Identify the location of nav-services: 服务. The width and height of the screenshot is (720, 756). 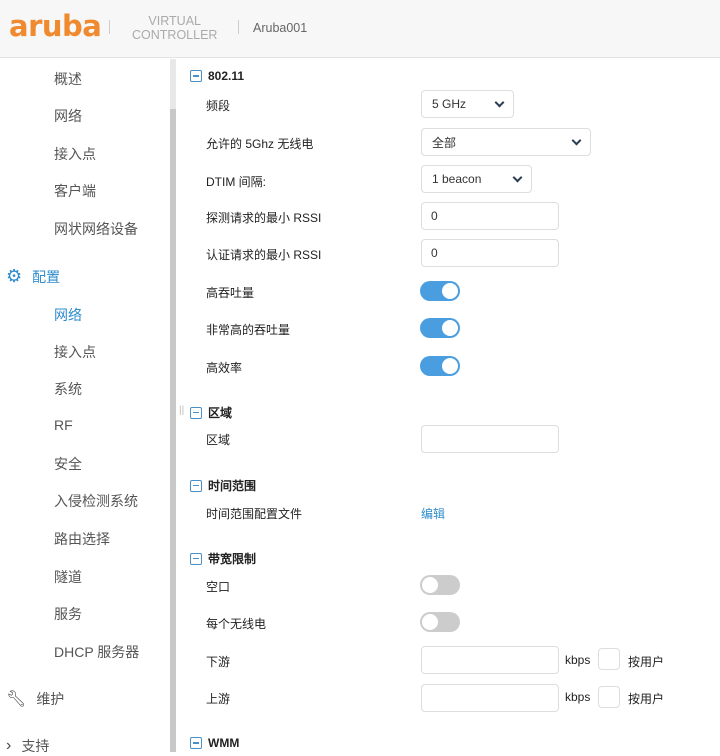
(68, 614).